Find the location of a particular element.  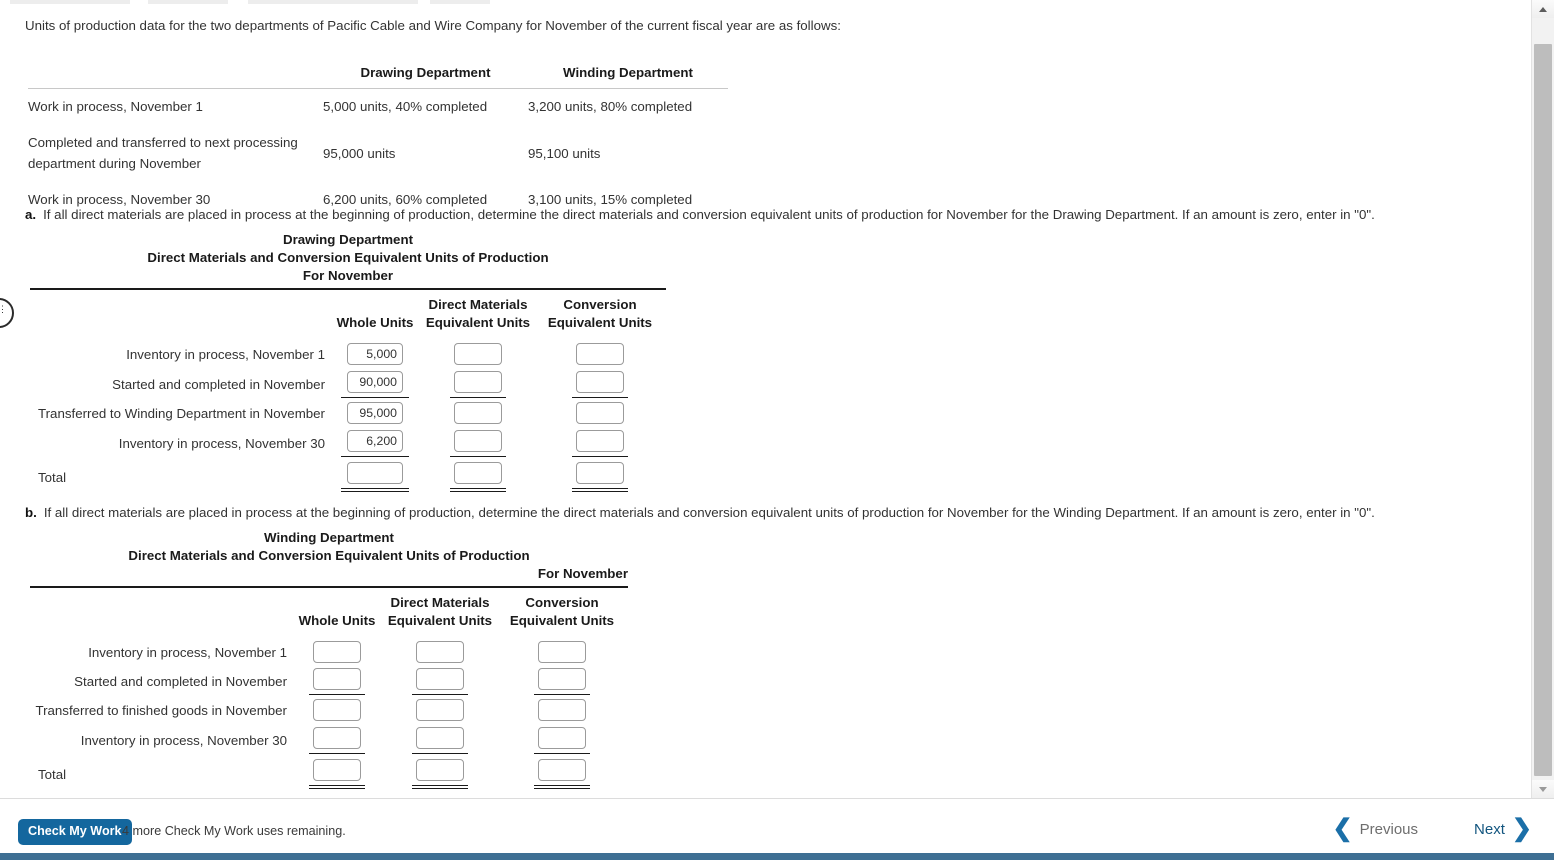

part-a-row-started-completed: Started and completed in November is located at coordinates (348, 384).